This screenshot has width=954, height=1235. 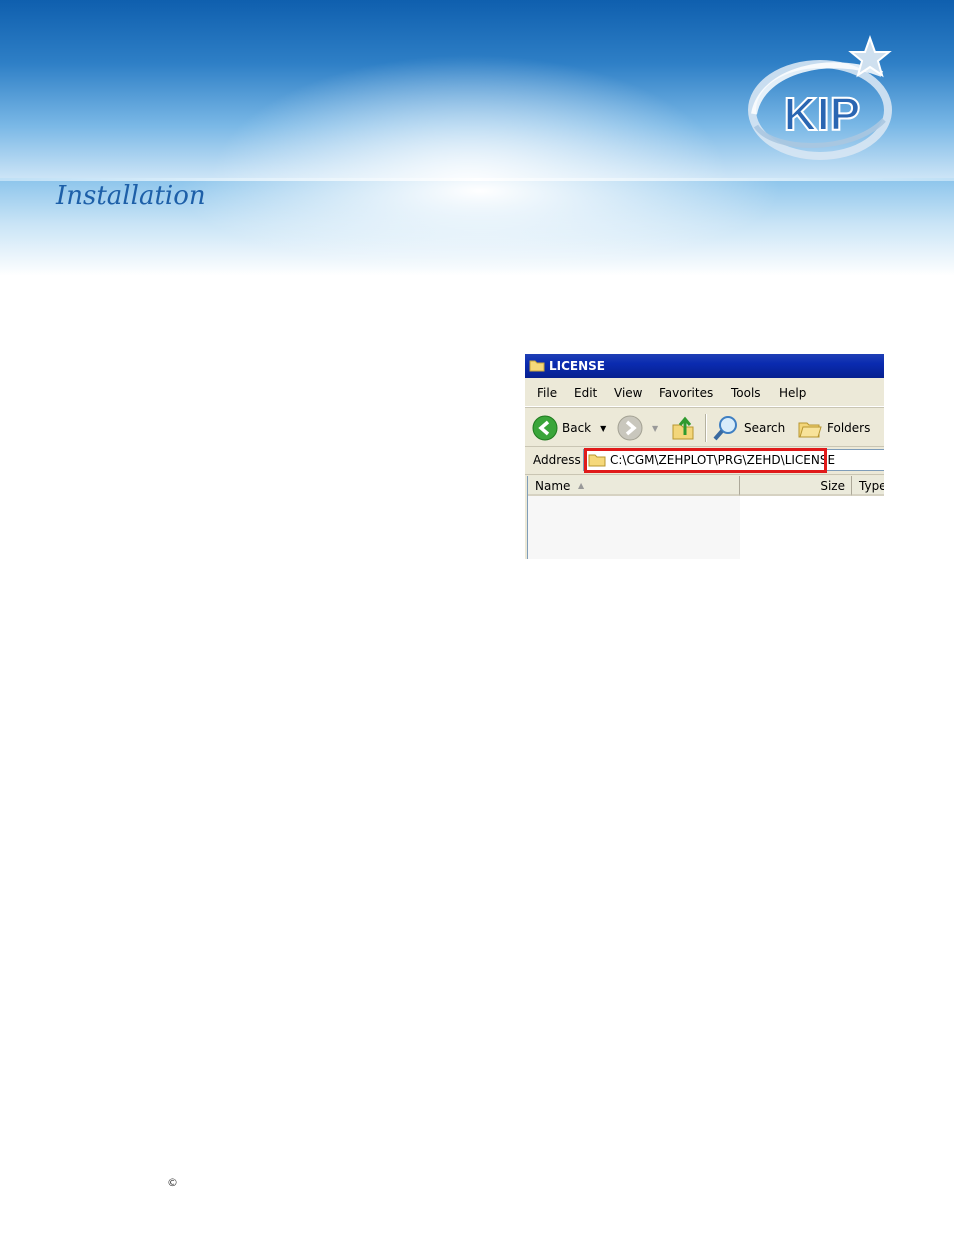 What do you see at coordinates (577, 366) in the screenshot?
I see `window-title: LICENSE` at bounding box center [577, 366].